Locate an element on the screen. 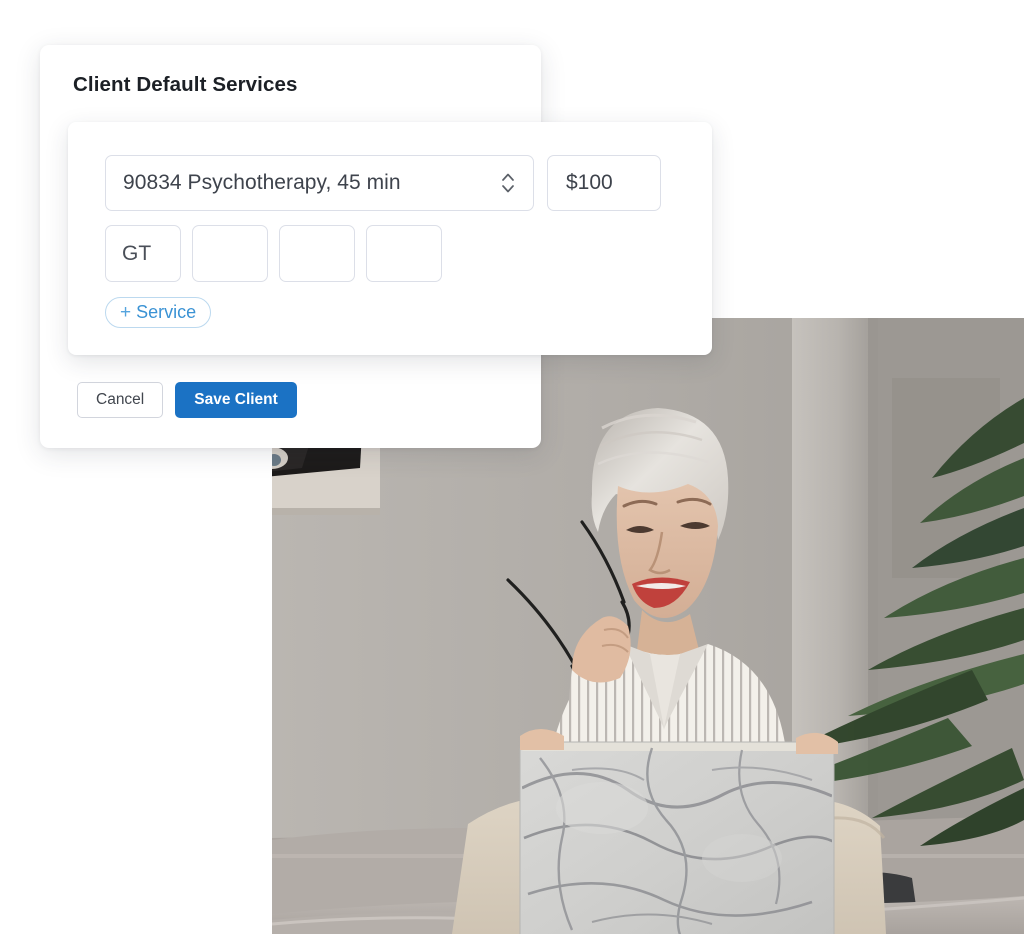 The image size is (1024, 934). page-title: Client Default Services is located at coordinates (185, 84).